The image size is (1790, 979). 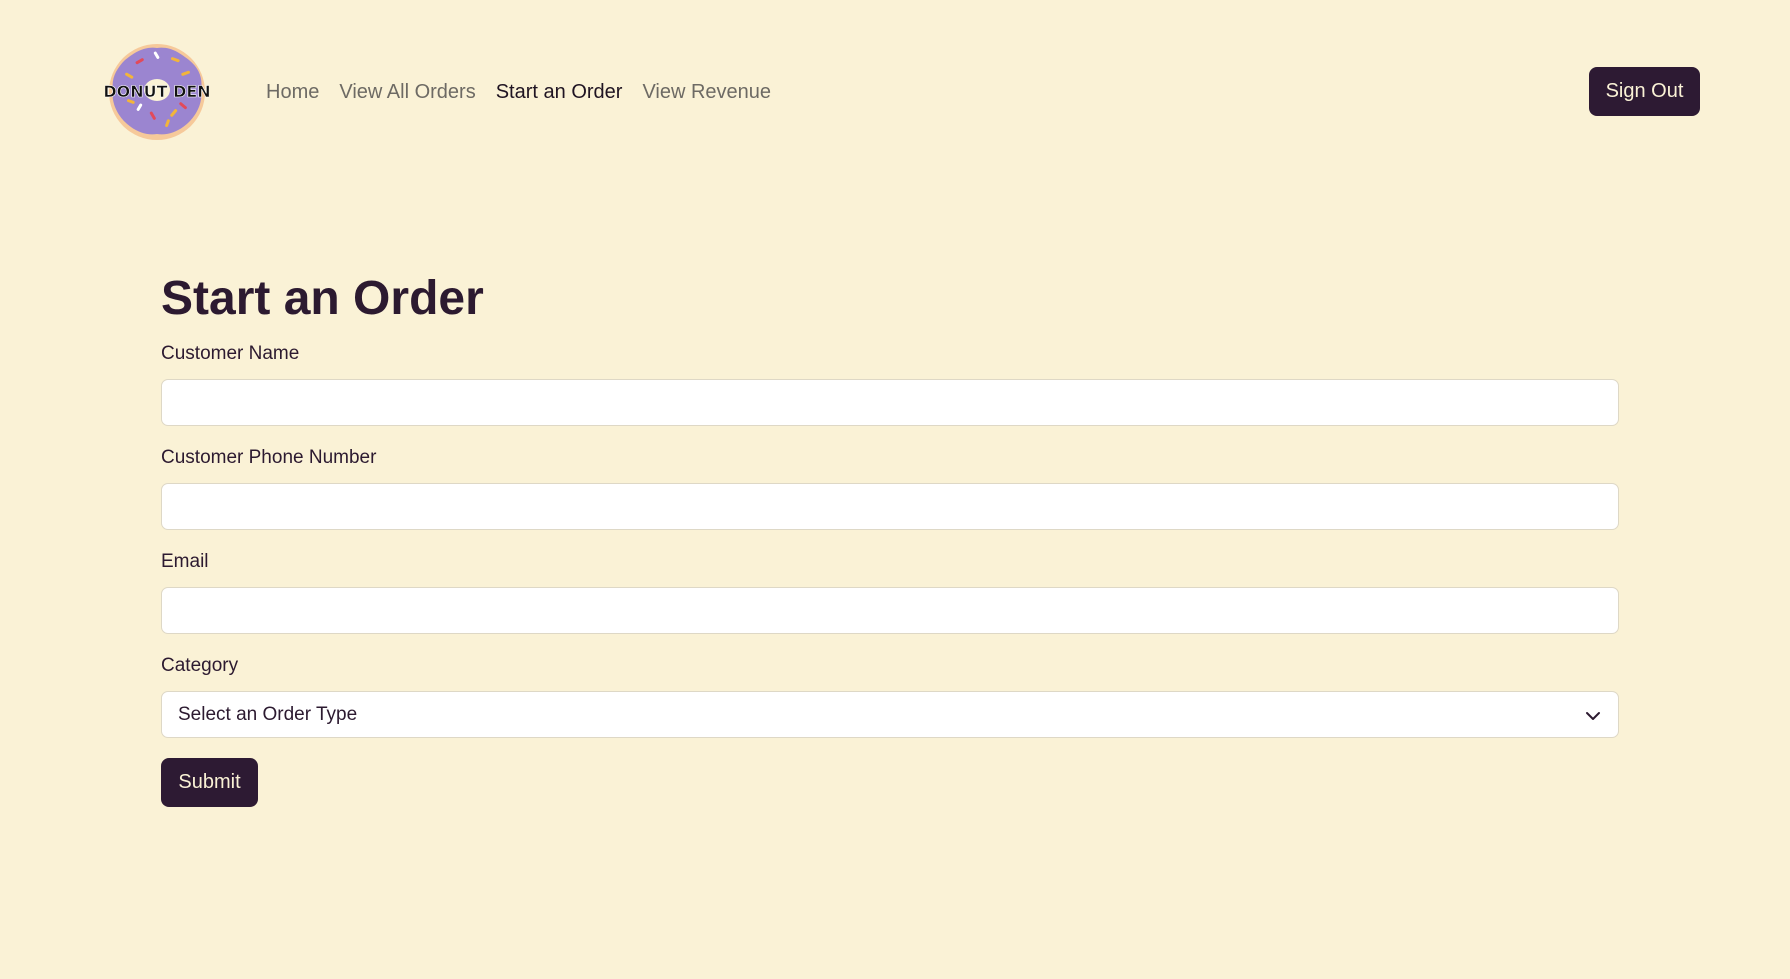 I want to click on order-type-selected-value: Select an Order Type, so click(x=268, y=714).